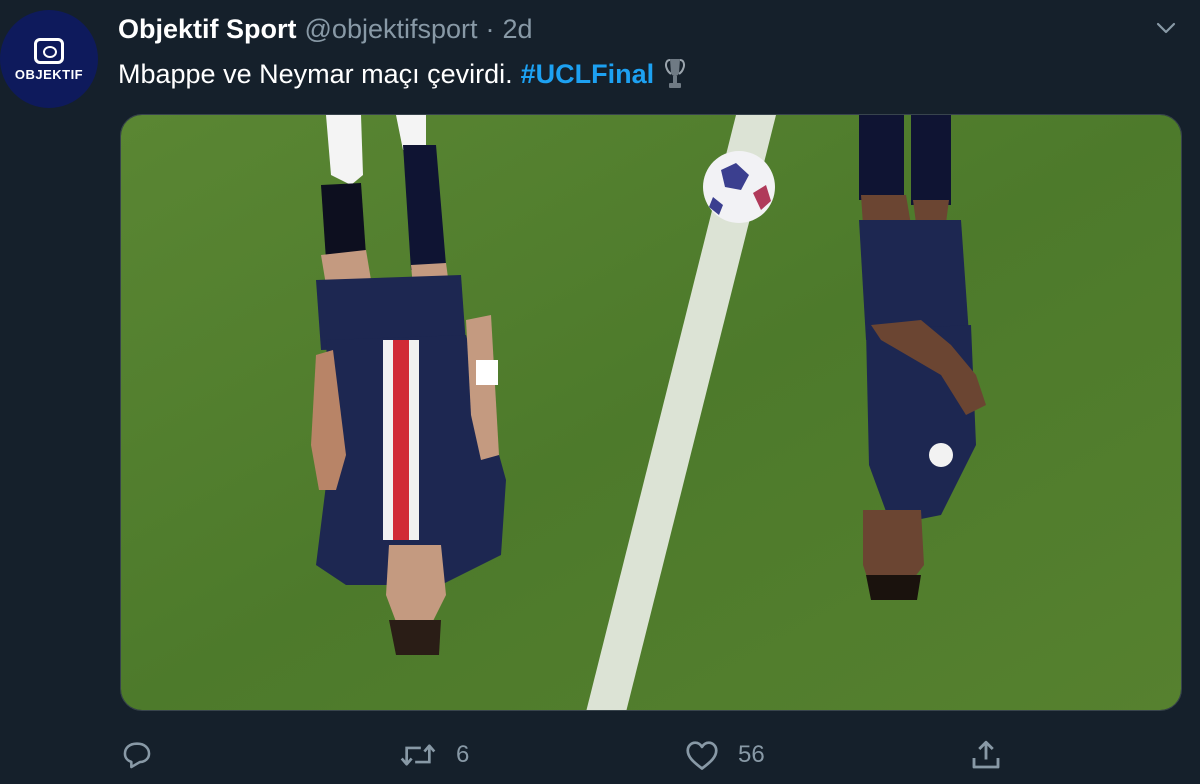  What do you see at coordinates (702, 755) in the screenshot?
I see `heart-icon` at bounding box center [702, 755].